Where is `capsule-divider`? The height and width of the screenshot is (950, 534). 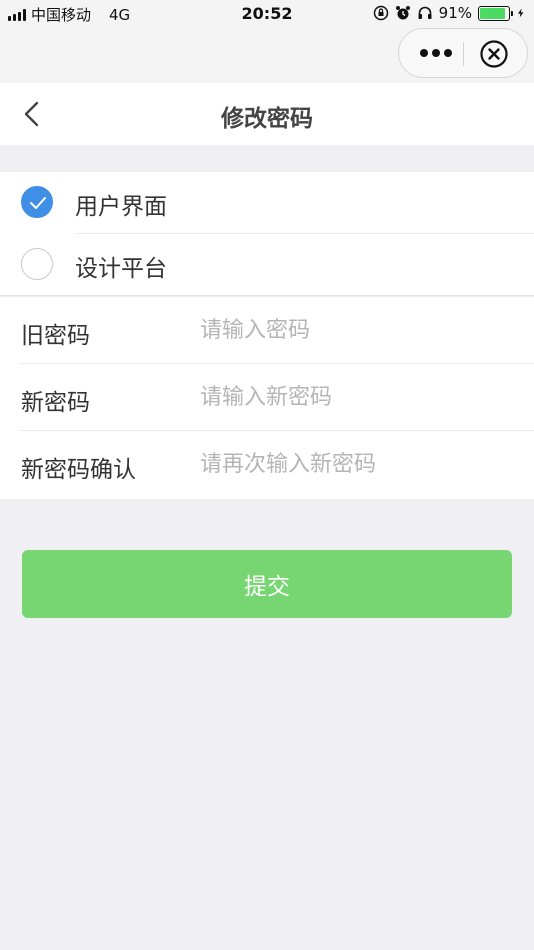
capsule-divider is located at coordinates (463, 54).